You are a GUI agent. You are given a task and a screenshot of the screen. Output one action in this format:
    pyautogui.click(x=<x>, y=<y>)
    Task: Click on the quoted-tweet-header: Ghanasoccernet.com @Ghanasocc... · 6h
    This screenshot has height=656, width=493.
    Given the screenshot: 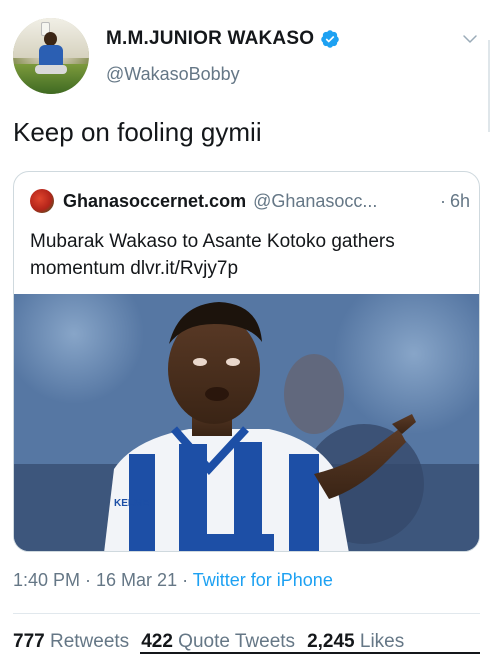 What is the action you would take?
    pyautogui.click(x=250, y=201)
    